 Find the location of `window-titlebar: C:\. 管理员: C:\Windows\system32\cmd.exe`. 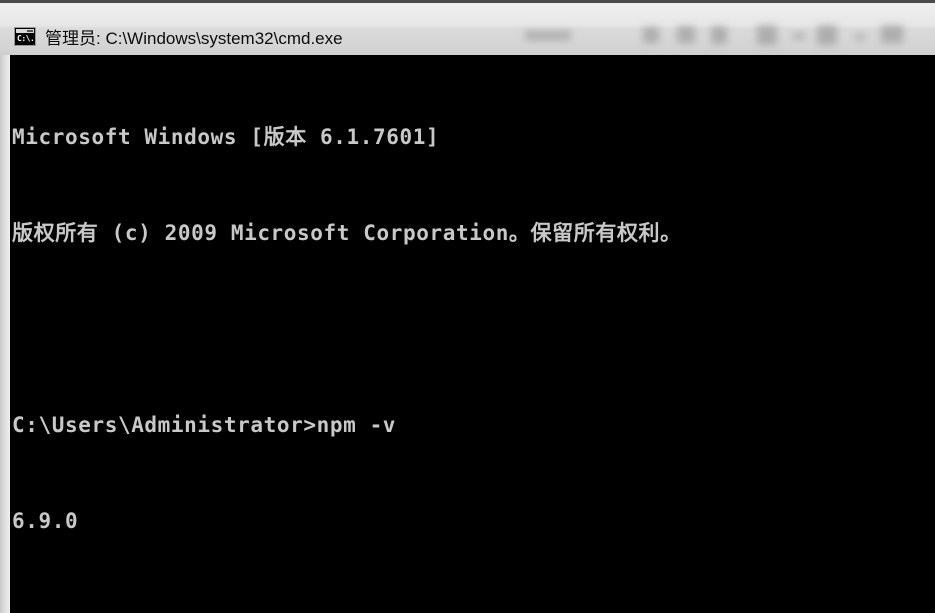

window-titlebar: C:\. 管理员: C:\Windows\system32\cmd.exe is located at coordinates (467, 27).